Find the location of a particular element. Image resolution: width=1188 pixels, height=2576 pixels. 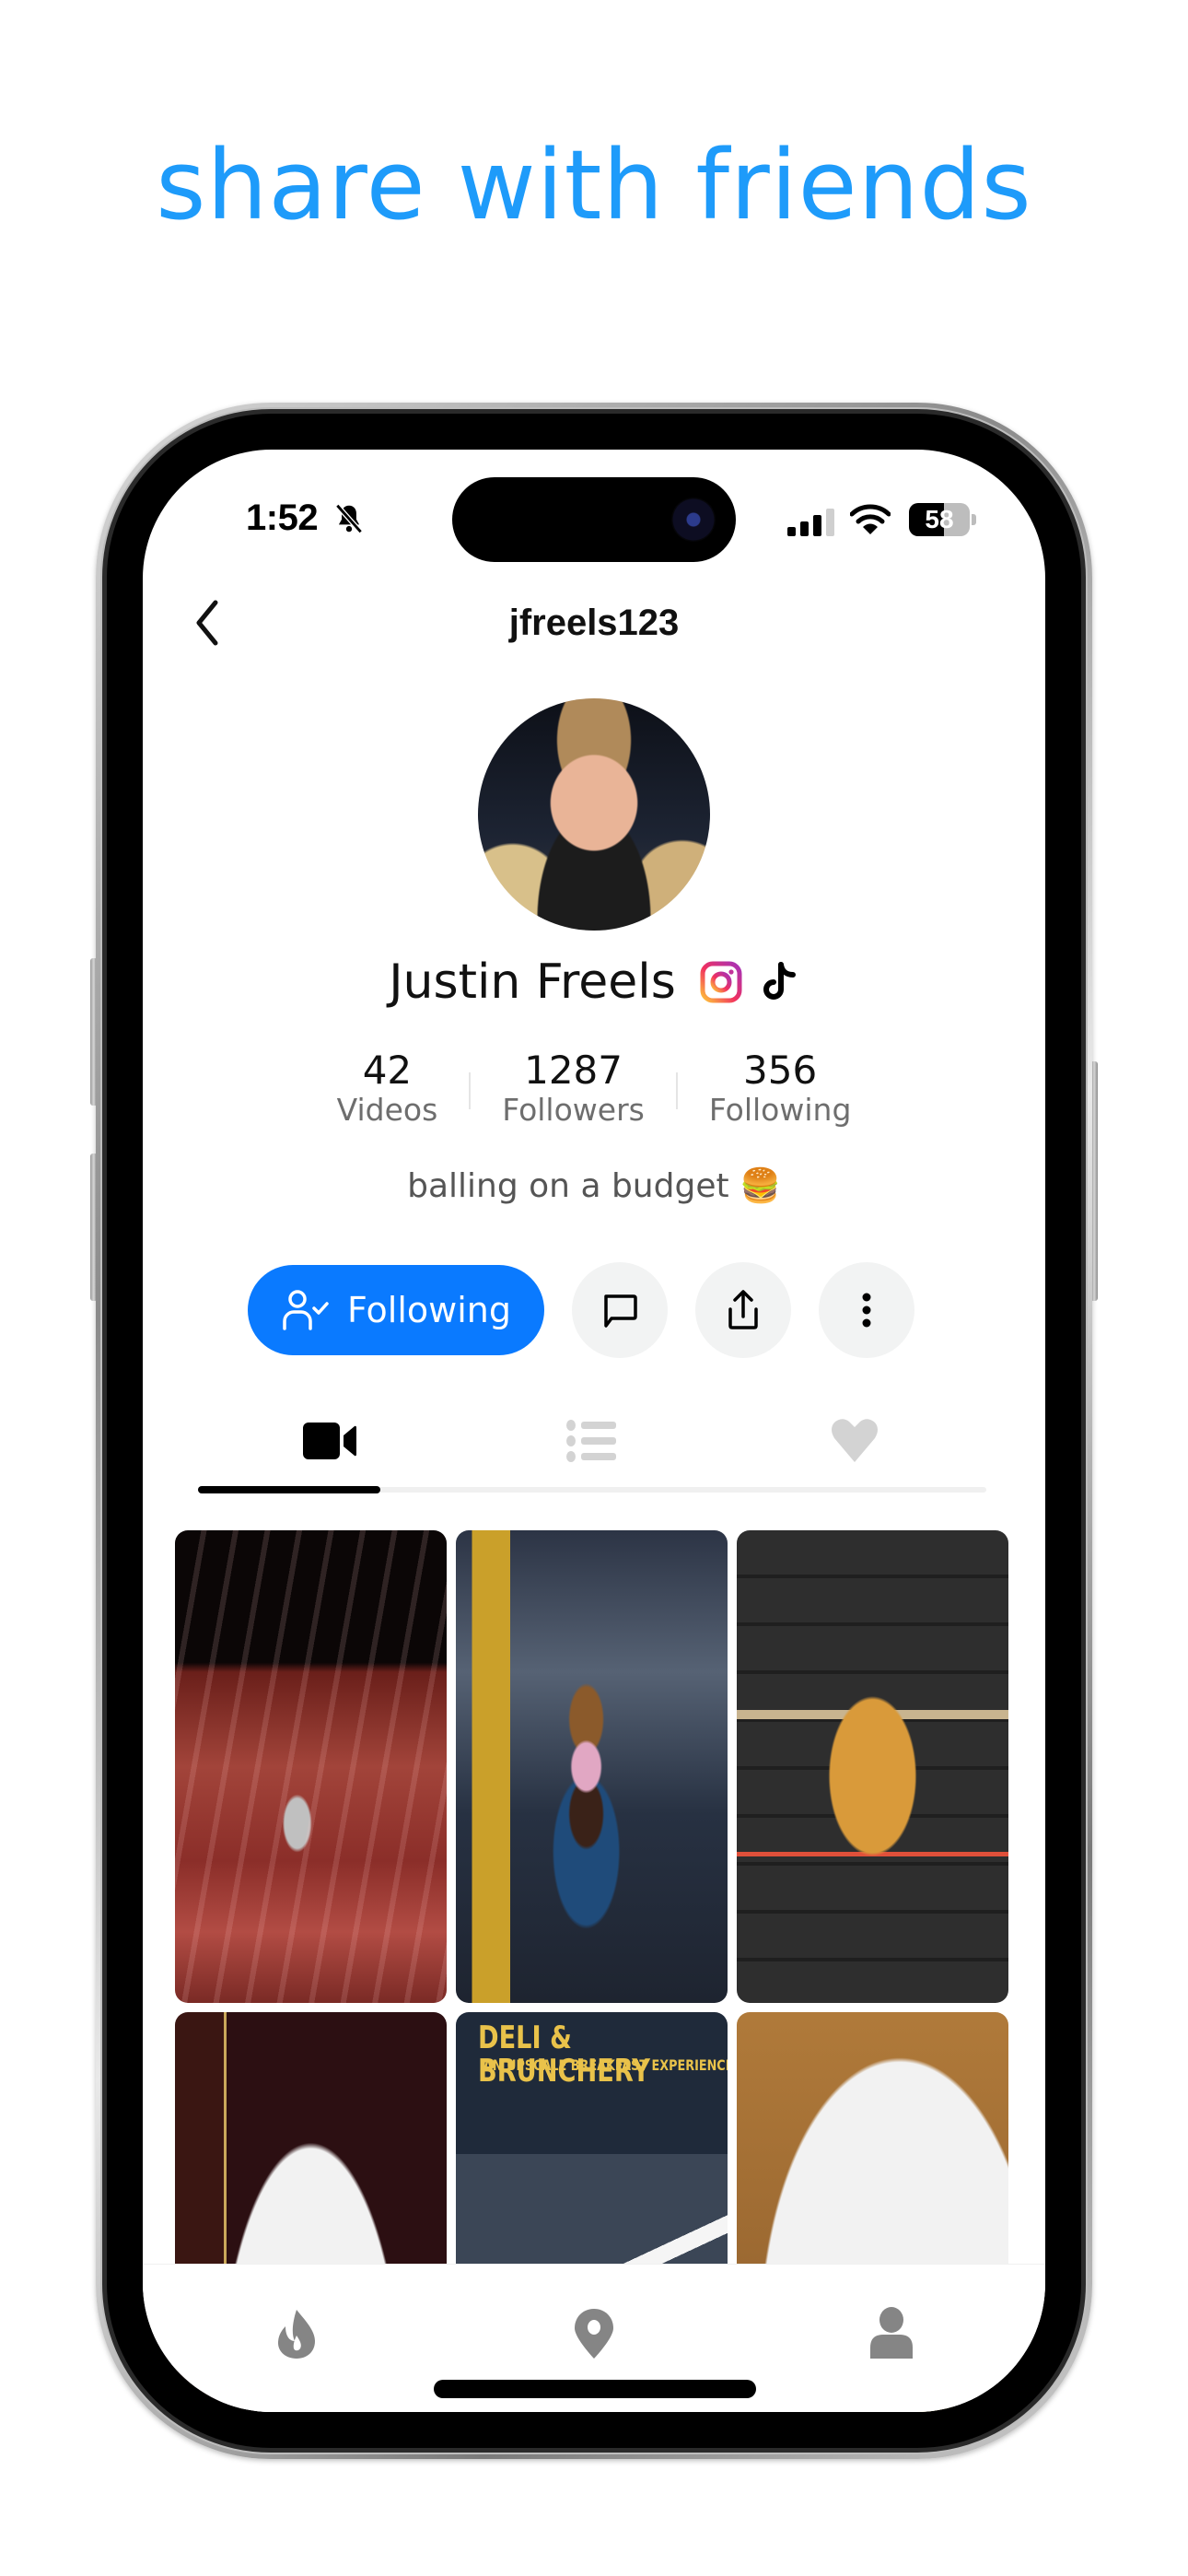

avatar is located at coordinates (594, 814).